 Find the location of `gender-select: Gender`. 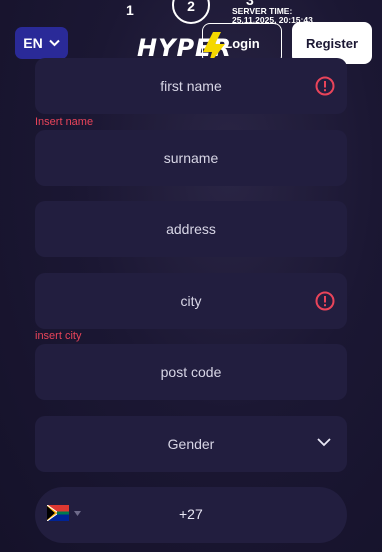

gender-select: Gender is located at coordinates (191, 444).